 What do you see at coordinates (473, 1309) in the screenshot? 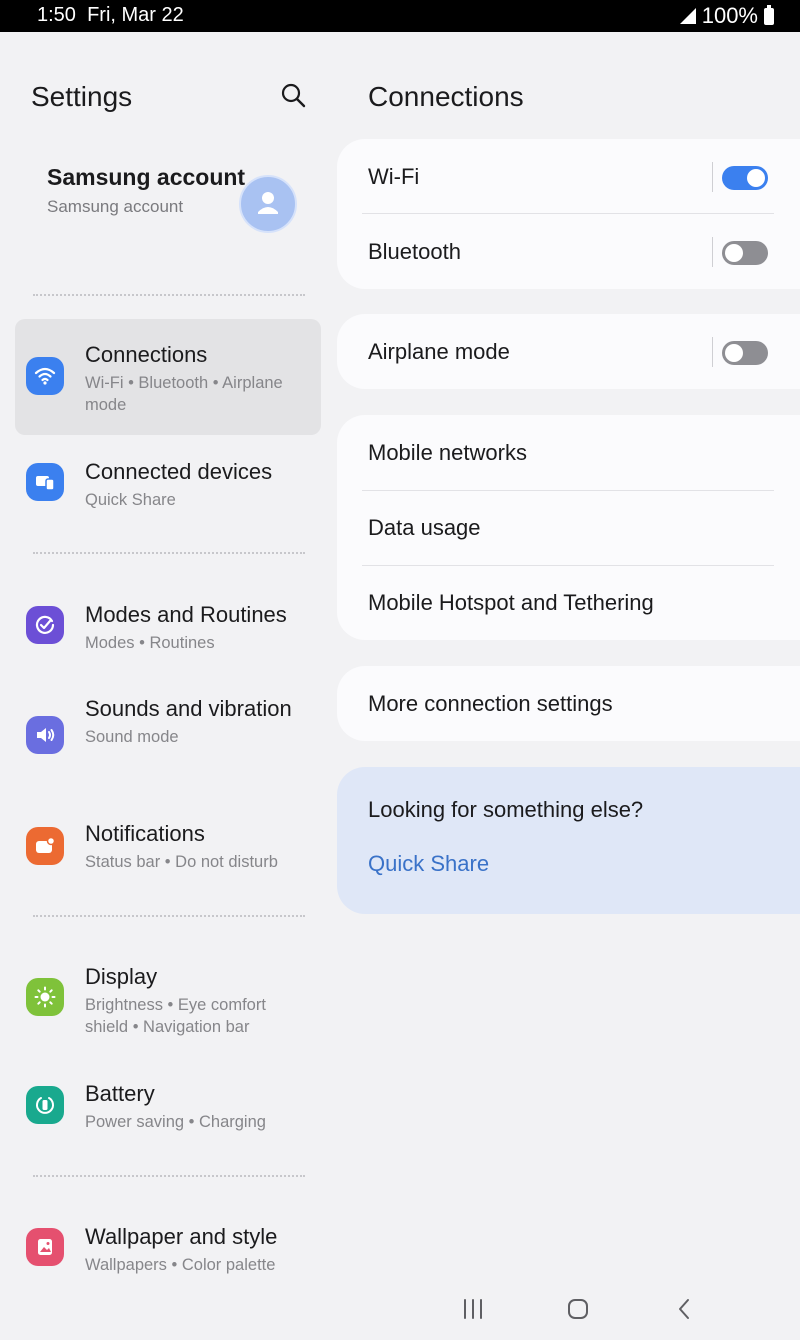
I see `recent-apps-icon` at bounding box center [473, 1309].